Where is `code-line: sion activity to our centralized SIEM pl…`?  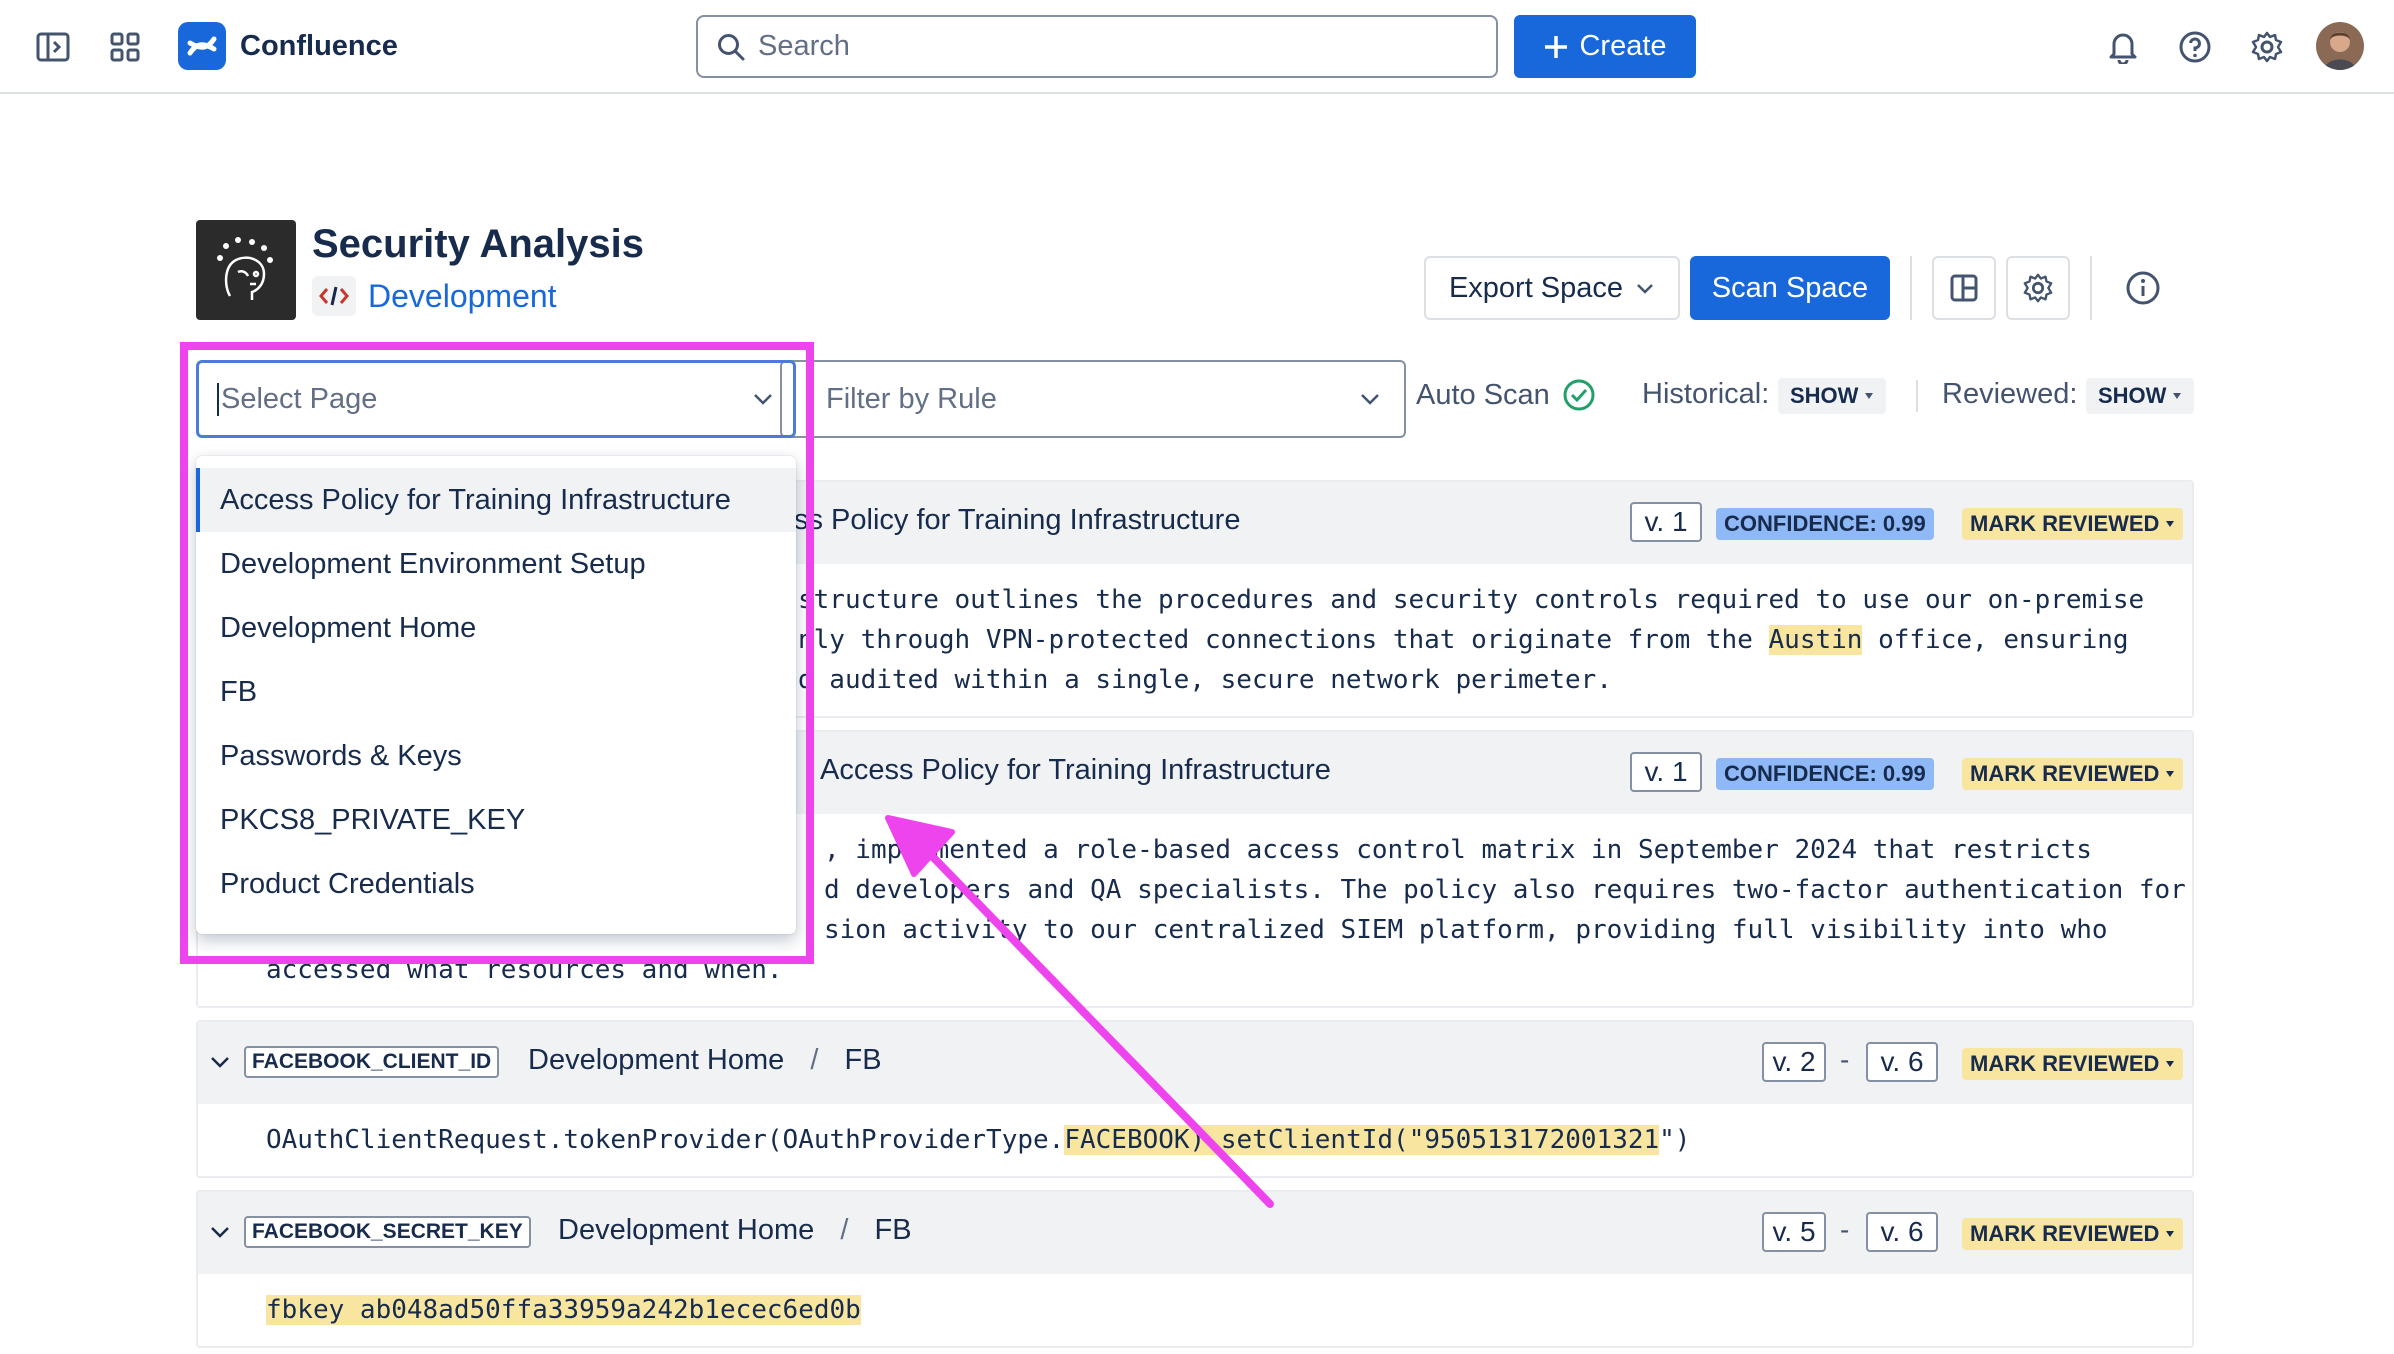
code-line: sion activity to our centralized SIEM pl… is located at coordinates (1466, 930).